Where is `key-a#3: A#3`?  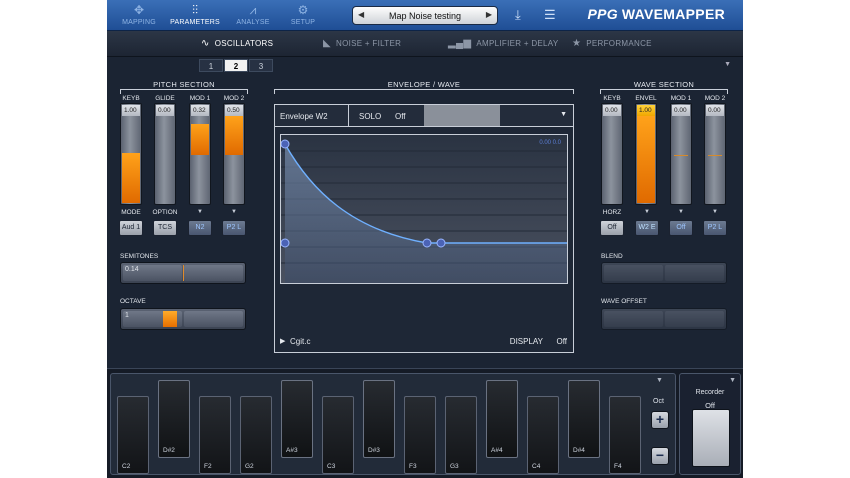
key-a#3: A#3 is located at coordinates (297, 419).